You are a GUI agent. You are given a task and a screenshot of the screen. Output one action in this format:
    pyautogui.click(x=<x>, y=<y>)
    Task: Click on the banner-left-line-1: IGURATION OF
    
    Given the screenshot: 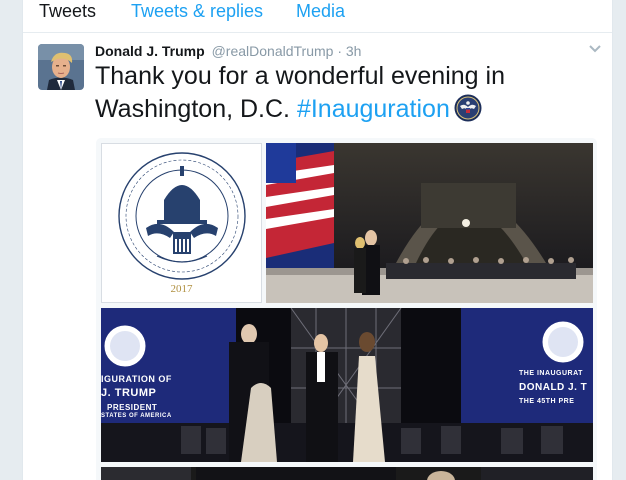 What is the action you would take?
    pyautogui.click(x=136, y=379)
    